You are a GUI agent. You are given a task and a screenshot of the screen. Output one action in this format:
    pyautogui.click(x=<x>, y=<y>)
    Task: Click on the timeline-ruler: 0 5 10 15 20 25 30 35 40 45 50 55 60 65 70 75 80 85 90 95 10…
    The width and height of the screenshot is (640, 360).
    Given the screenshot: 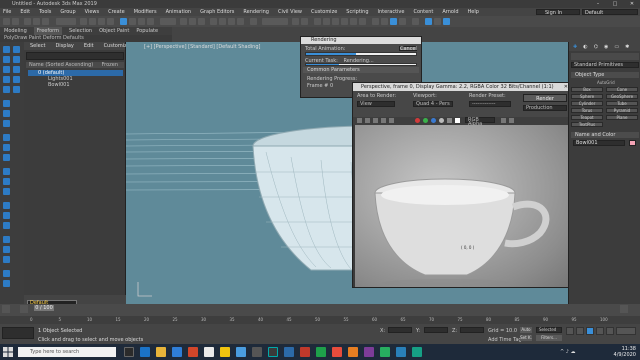 What is the action you would take?
    pyautogui.click(x=320, y=320)
    